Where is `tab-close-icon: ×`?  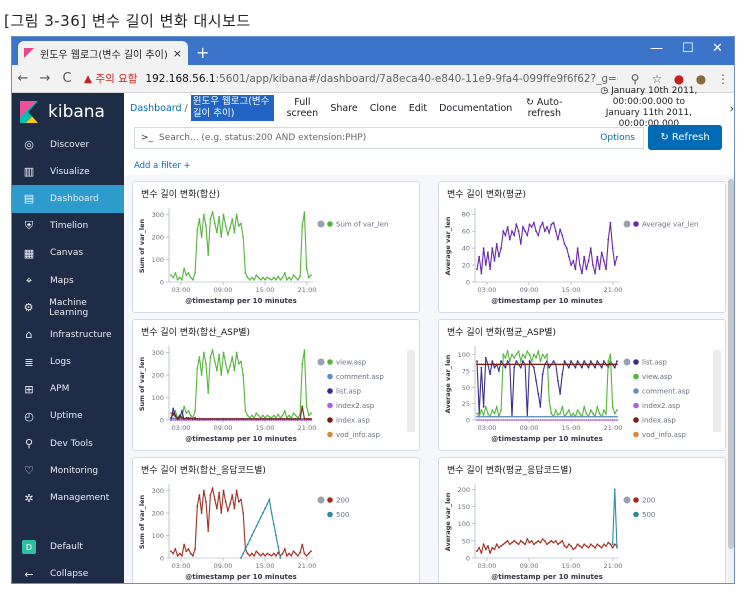 tab-close-icon: × is located at coordinates (177, 53).